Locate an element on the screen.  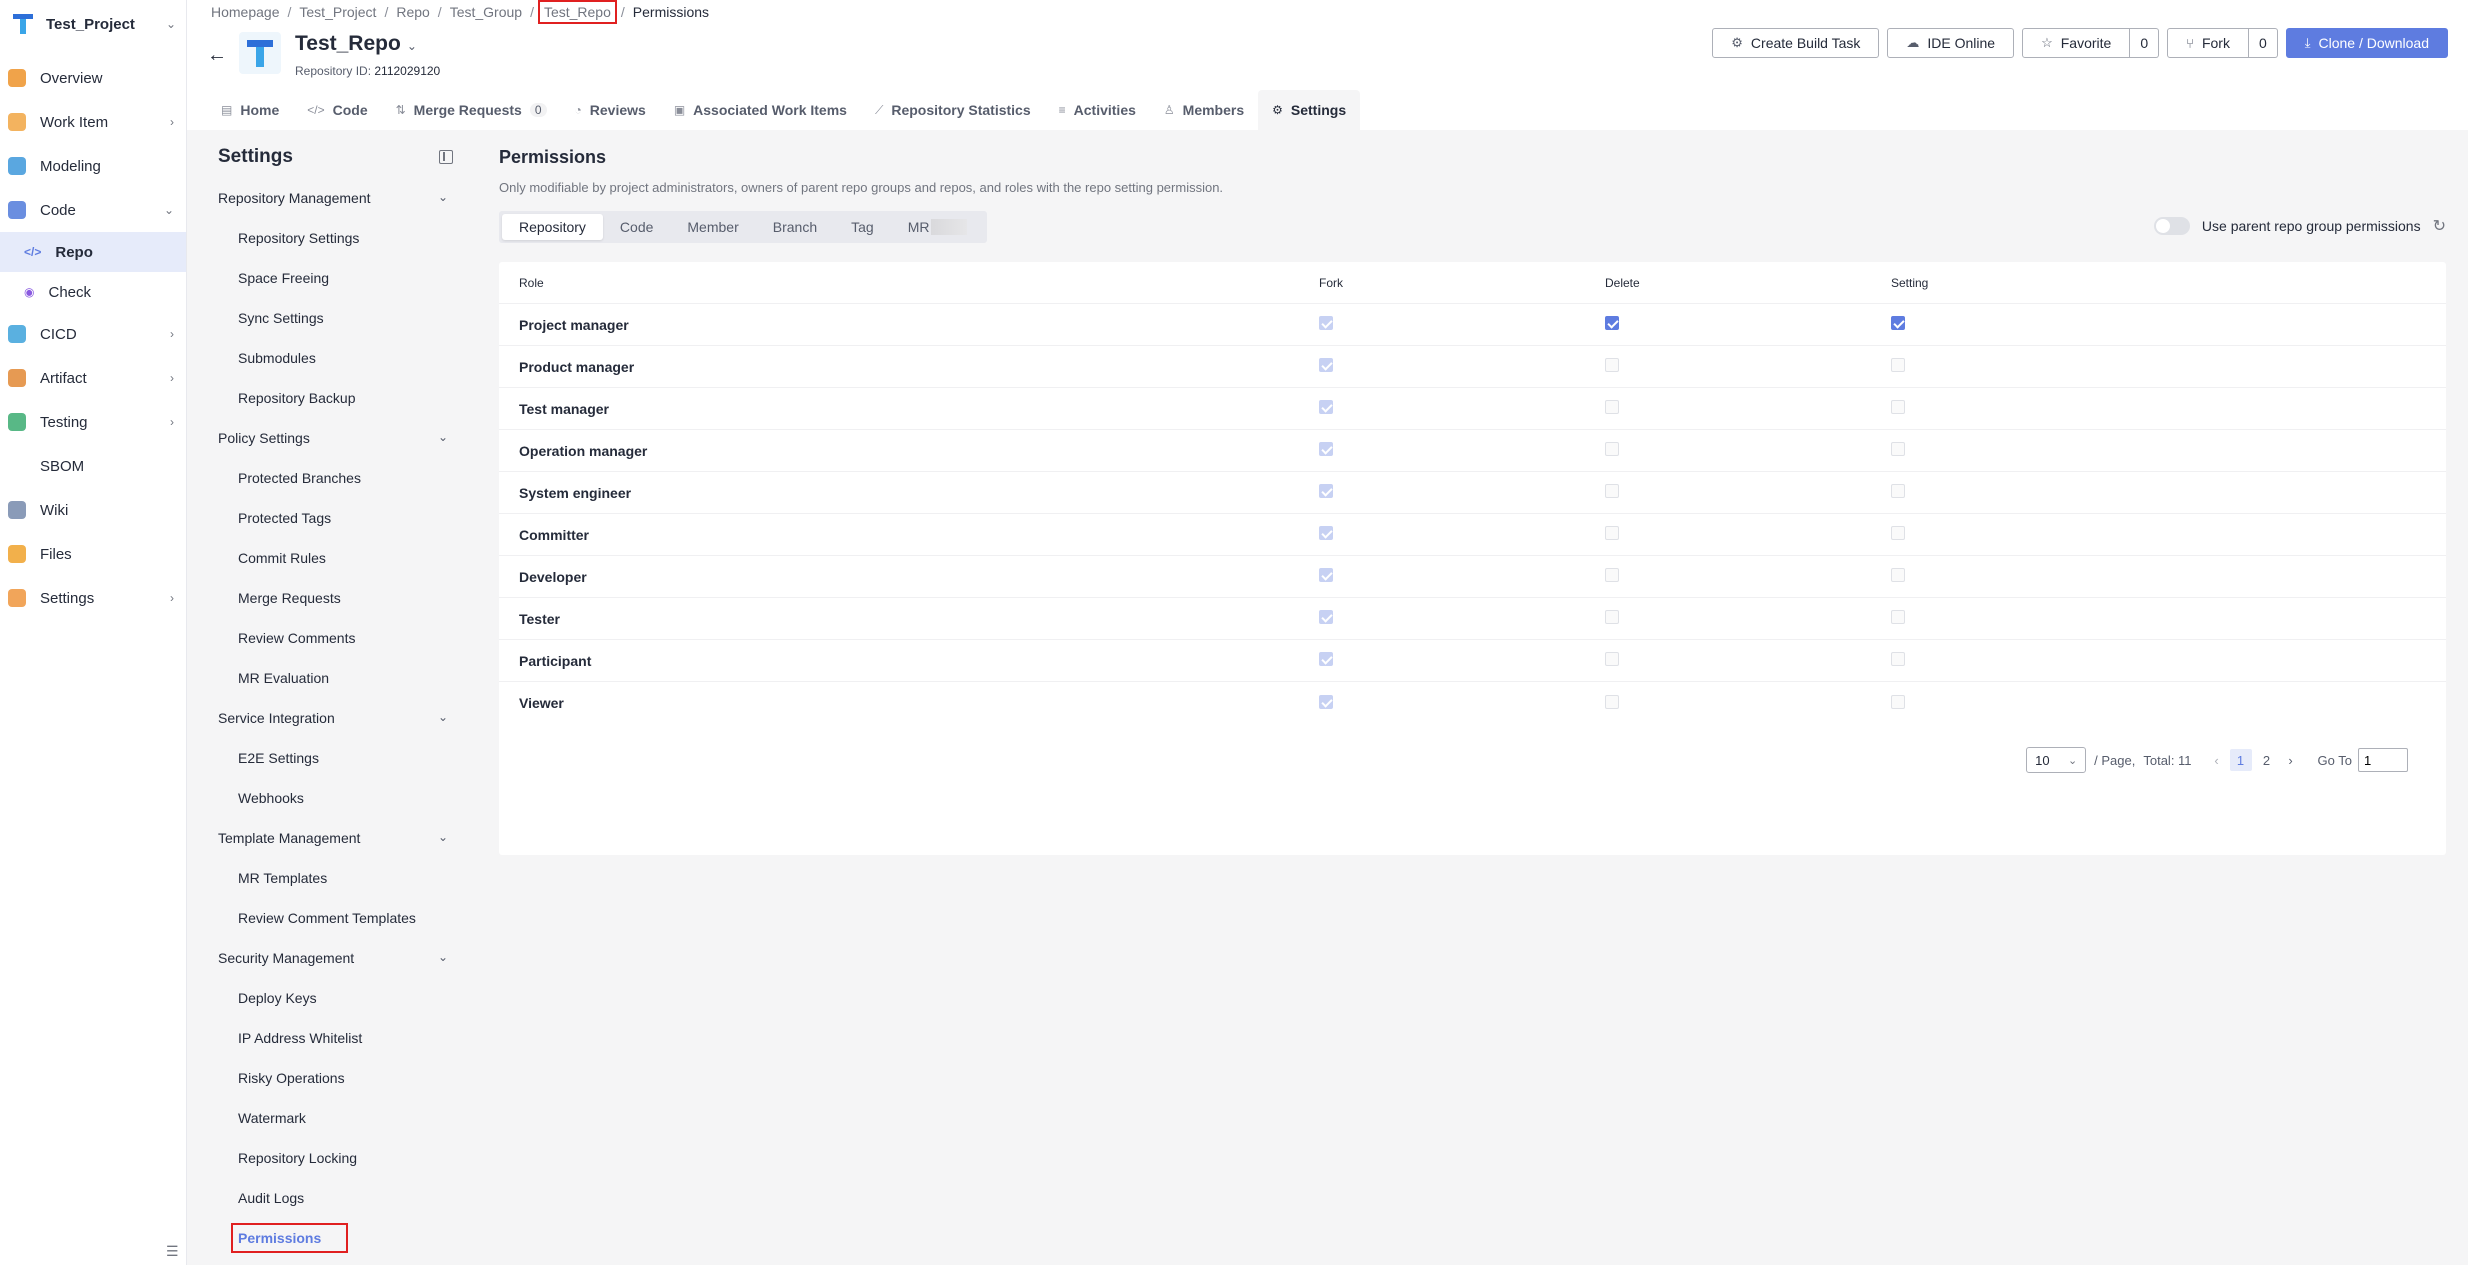
subtab-tag: Tag is located at coordinates (862, 227).